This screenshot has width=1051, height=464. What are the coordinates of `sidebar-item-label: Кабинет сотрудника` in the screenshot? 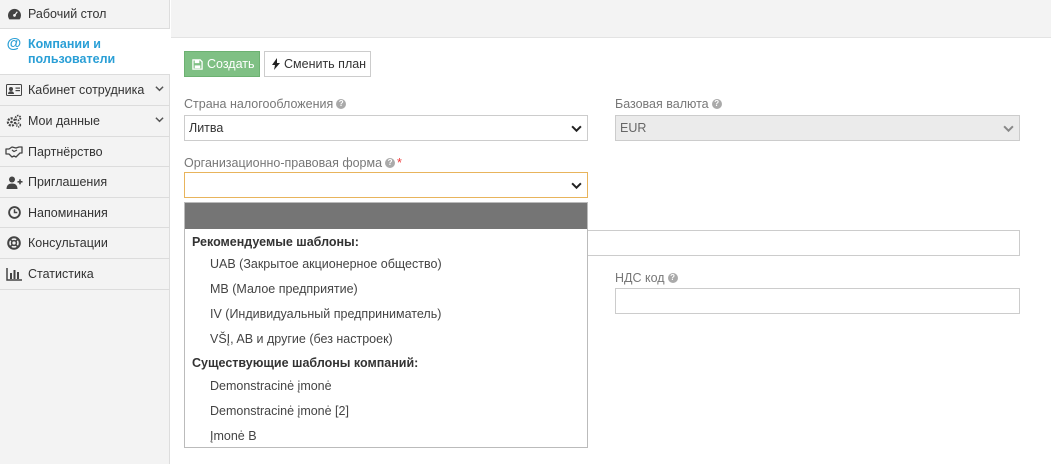 It's located at (86, 90).